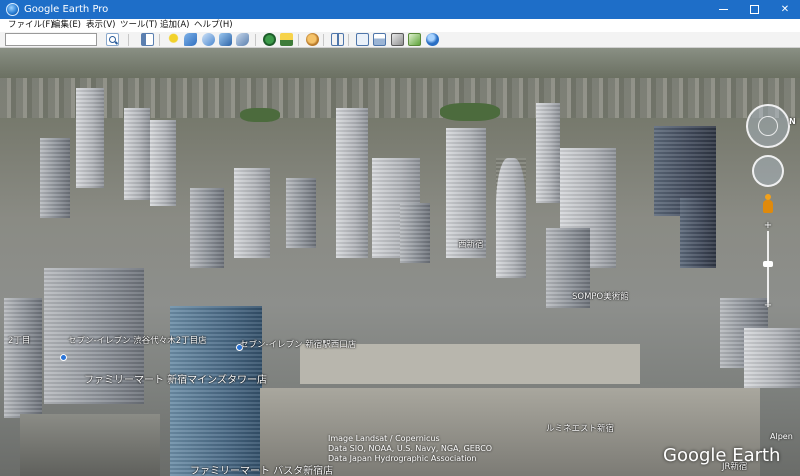 The width and height of the screenshot is (800, 476). What do you see at coordinates (66, 9) in the screenshot?
I see `window-title: Google Earth Pro` at bounding box center [66, 9].